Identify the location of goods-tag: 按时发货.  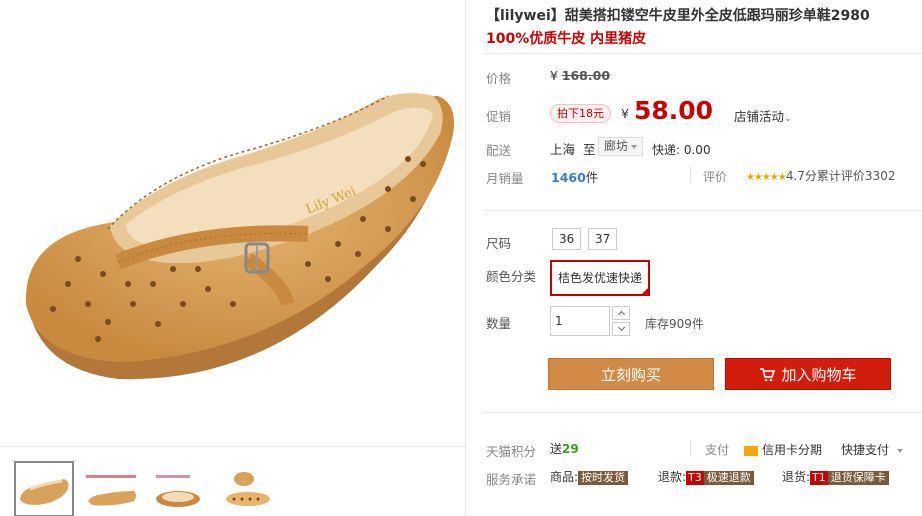
(603, 478).